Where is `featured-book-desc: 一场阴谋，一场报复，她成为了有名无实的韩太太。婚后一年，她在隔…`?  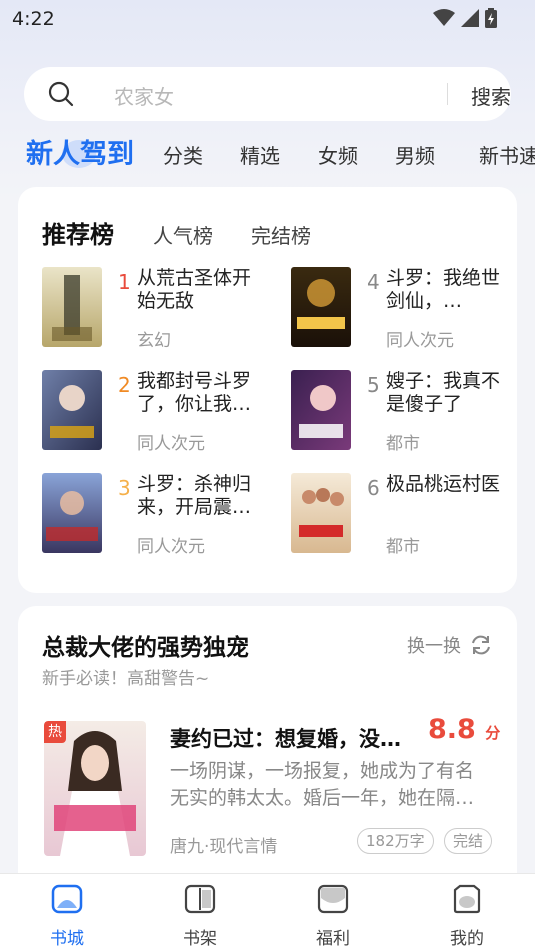
featured-book-desc: 一场阴谋，一场报复，她成为了有名无实的韩太太。婚后一年，她在隔… is located at coordinates (322, 784).